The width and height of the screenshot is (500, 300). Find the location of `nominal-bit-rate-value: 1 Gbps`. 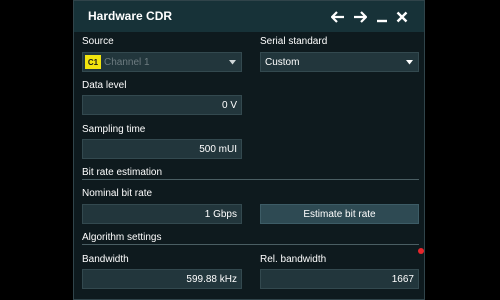

nominal-bit-rate-value: 1 Gbps is located at coordinates (220, 214).